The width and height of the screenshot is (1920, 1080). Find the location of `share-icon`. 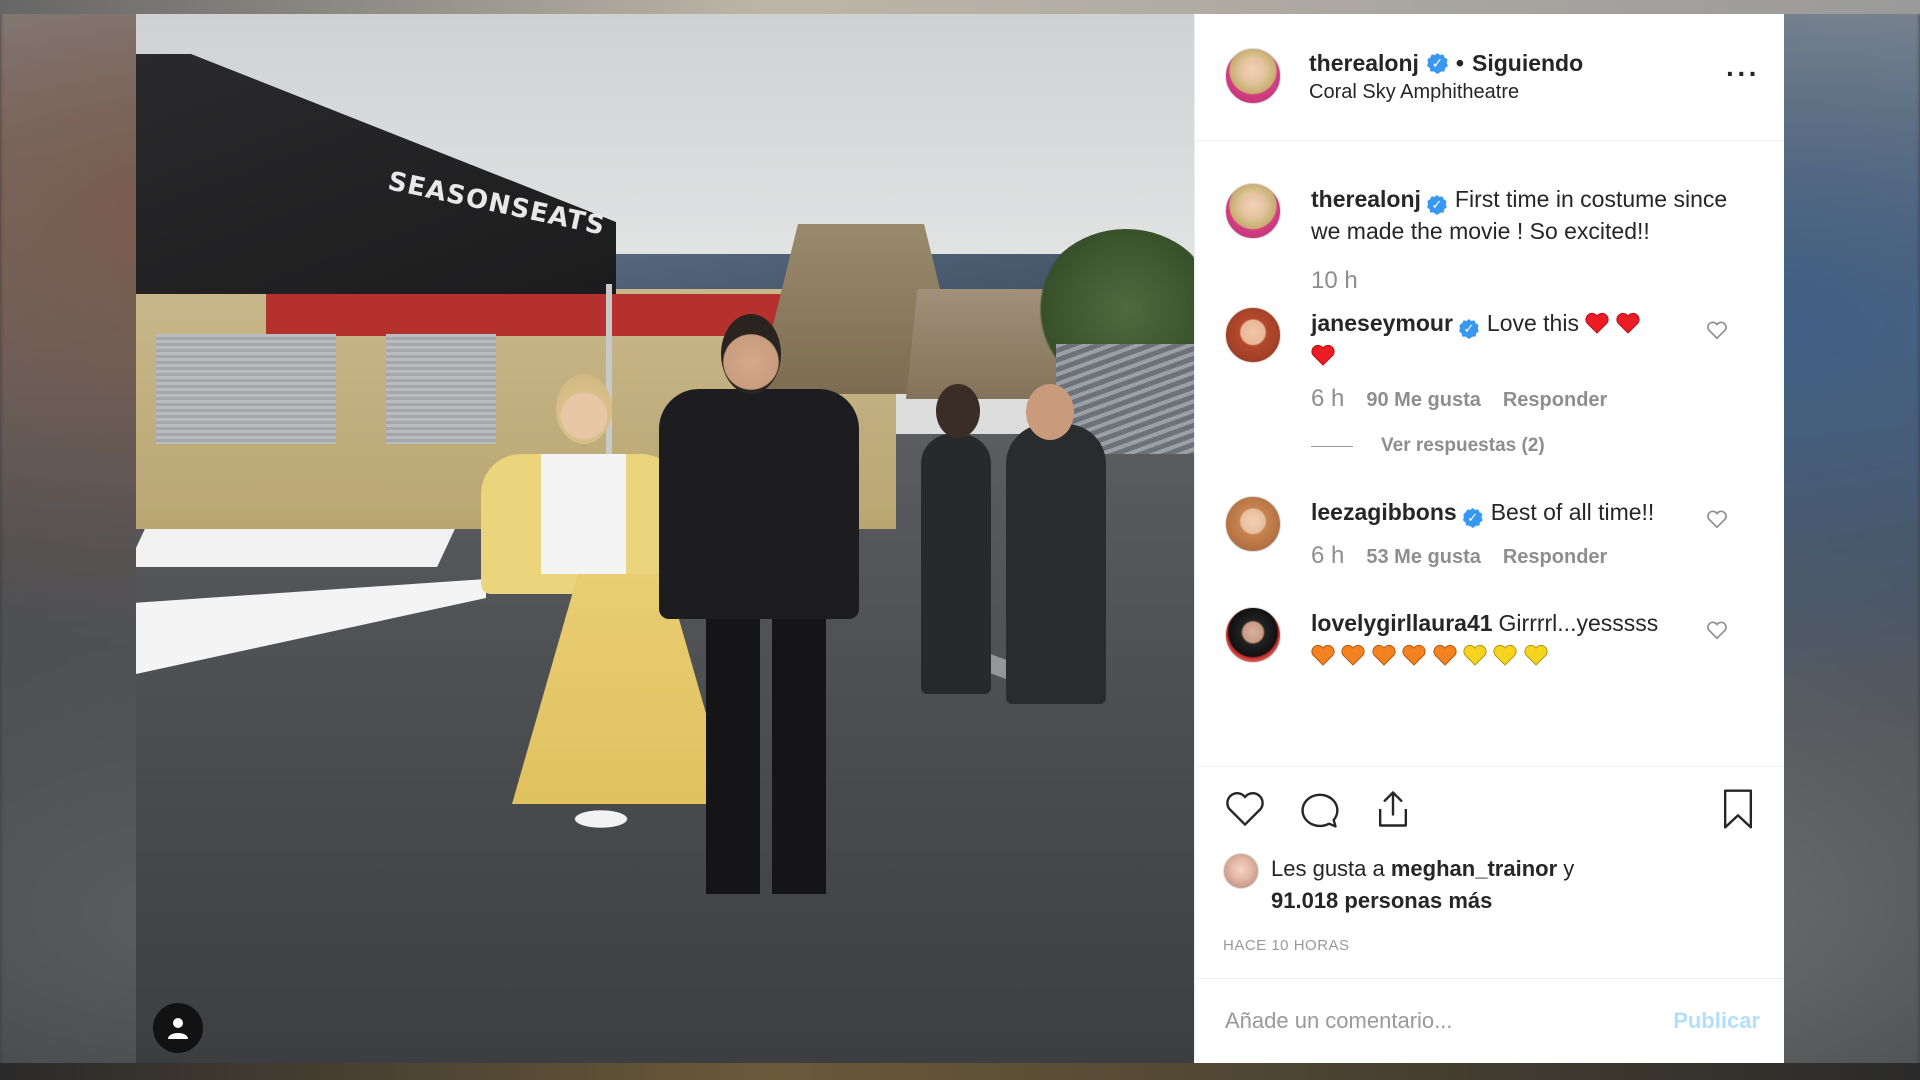

share-icon is located at coordinates (1393, 809).